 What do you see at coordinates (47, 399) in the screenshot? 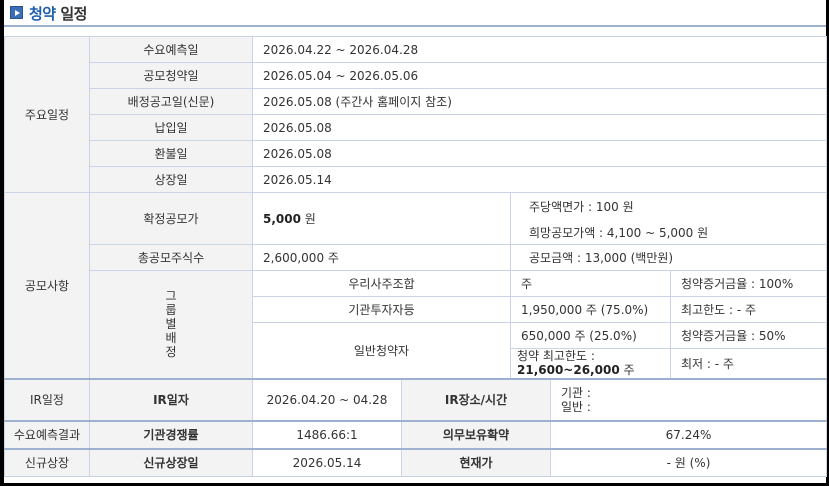
I see `ir-section-label: IR일정` at bounding box center [47, 399].